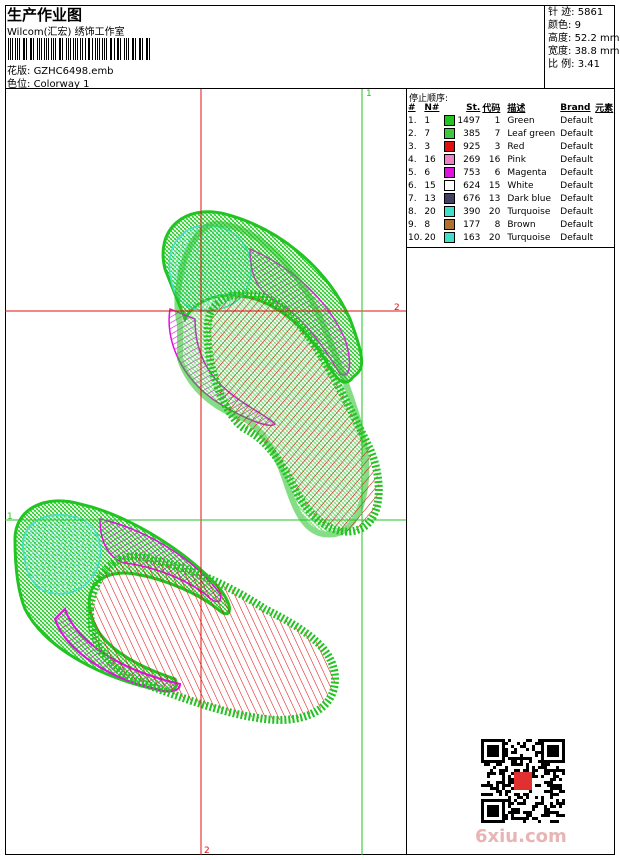 Image resolution: width=620 pixels, height=860 pixels. Describe the element at coordinates (472, 211) in the screenshot. I see `row-stitches: 390` at that location.